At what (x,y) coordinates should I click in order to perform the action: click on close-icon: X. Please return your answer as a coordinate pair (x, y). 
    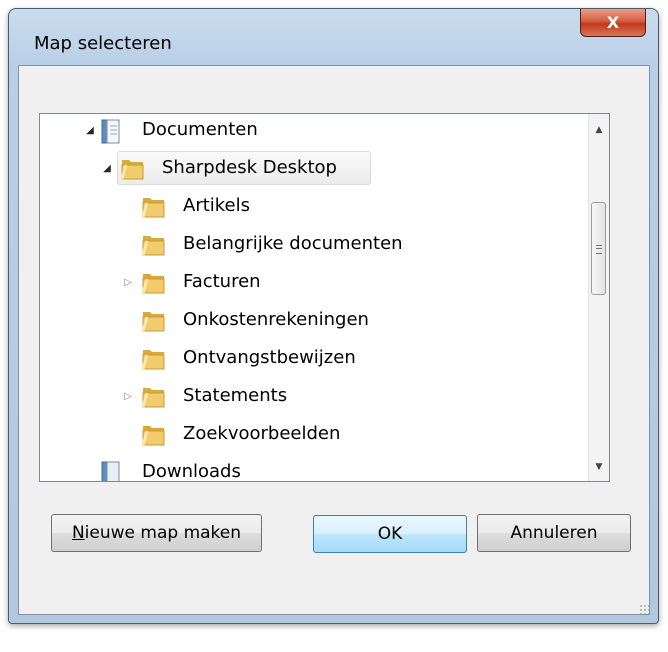
    Looking at the image, I should click on (613, 22).